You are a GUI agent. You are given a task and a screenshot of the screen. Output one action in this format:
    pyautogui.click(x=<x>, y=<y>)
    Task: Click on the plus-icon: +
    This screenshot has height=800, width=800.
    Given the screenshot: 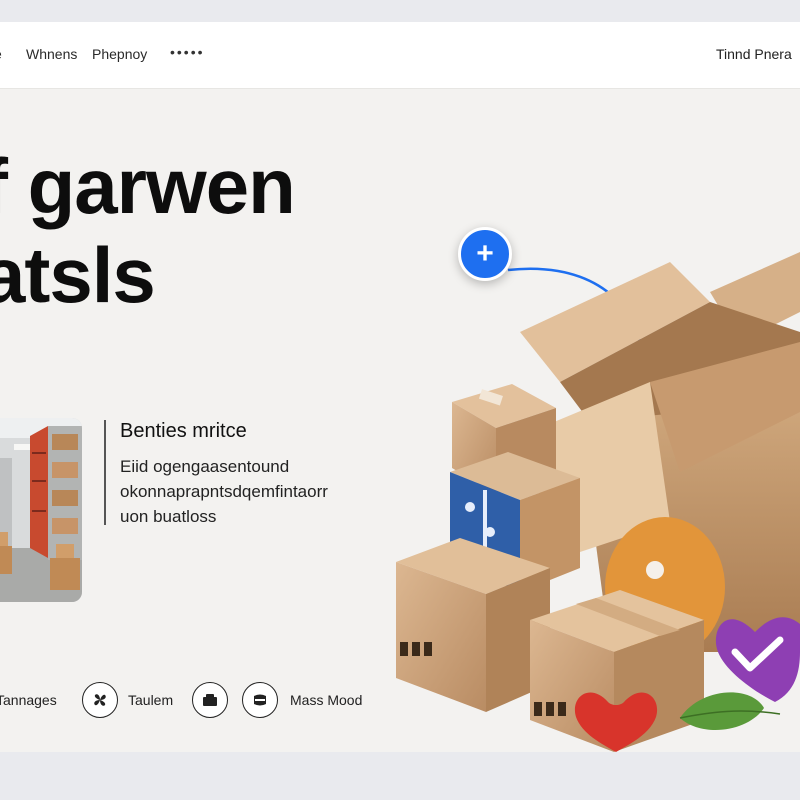 What is the action you would take?
    pyautogui.click(x=485, y=254)
    